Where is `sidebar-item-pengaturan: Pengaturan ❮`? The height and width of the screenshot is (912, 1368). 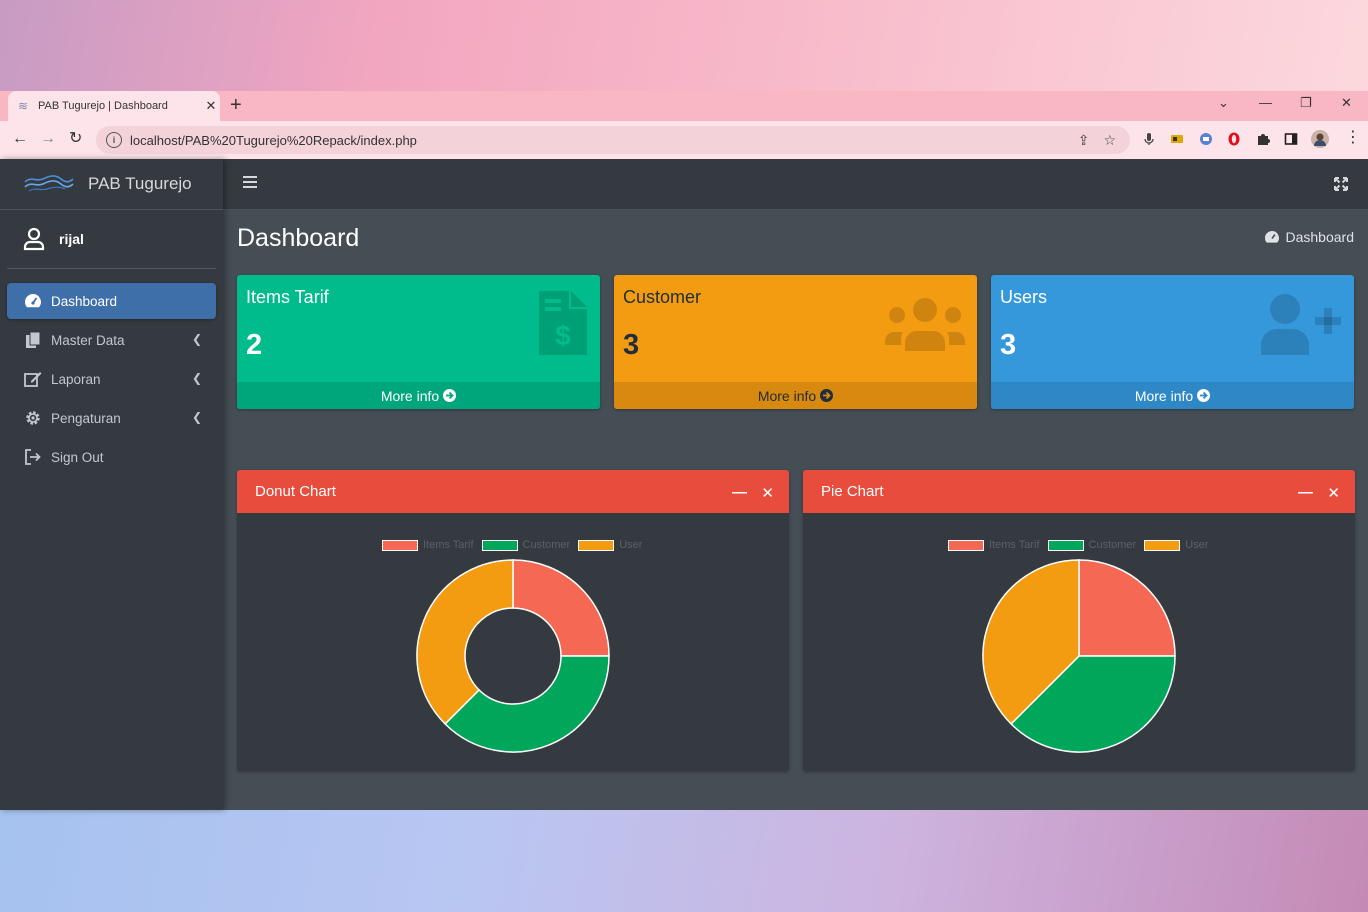 sidebar-item-pengaturan: Pengaturan ❮ is located at coordinates (111, 418).